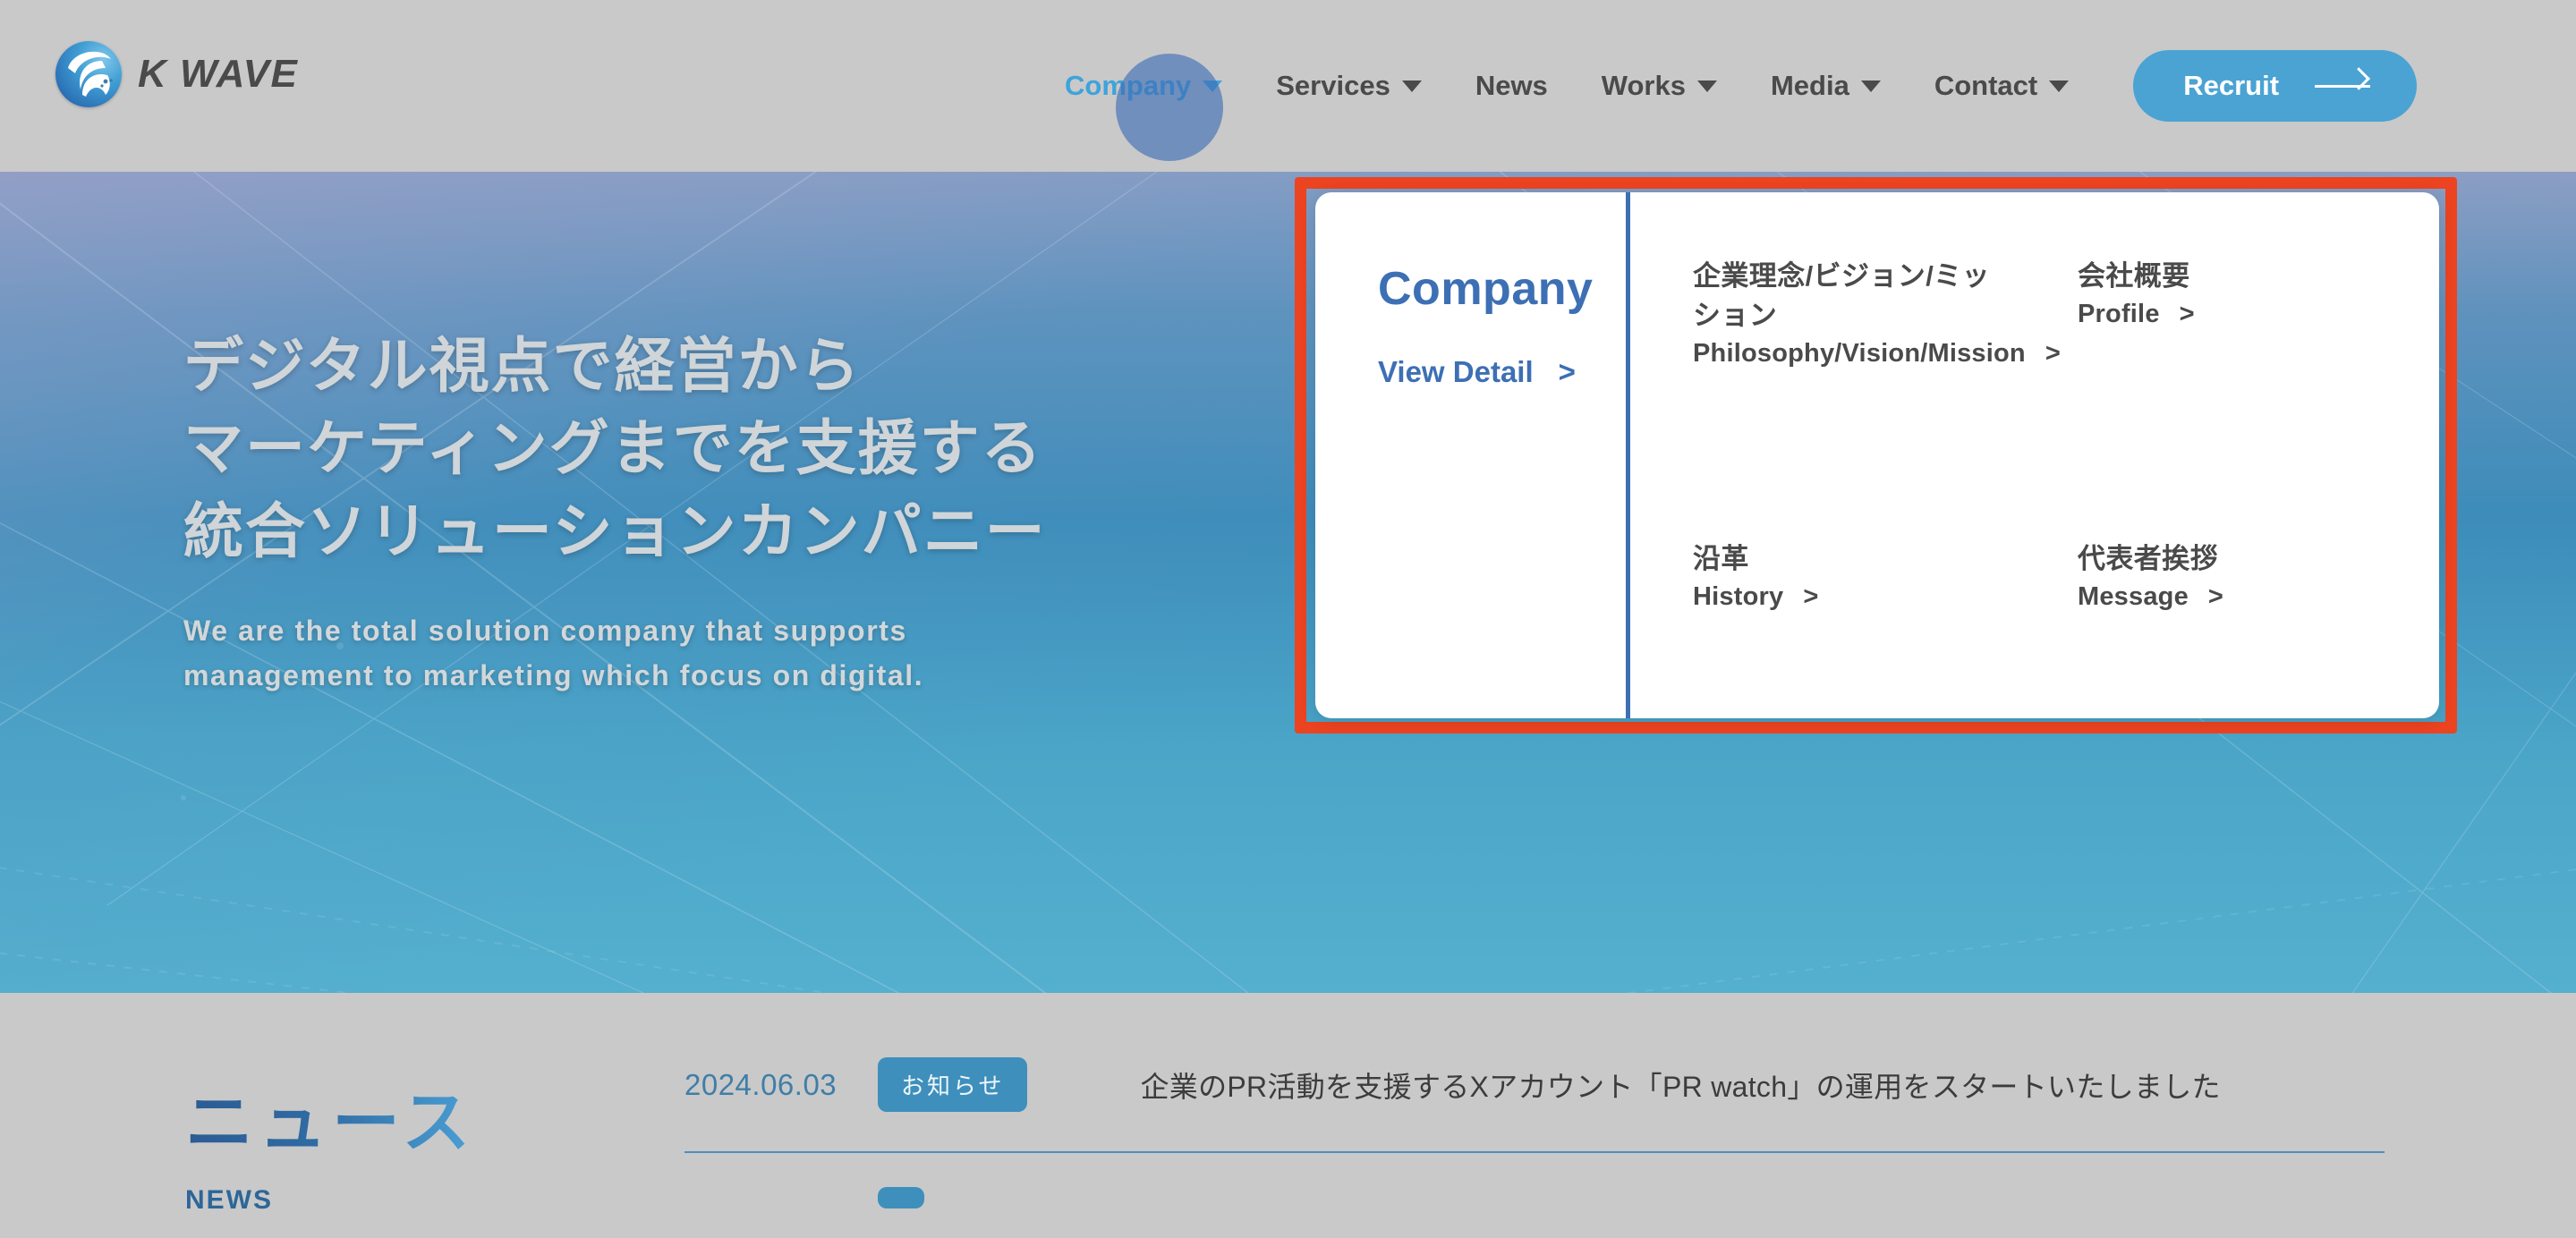 The height and width of the screenshot is (1238, 2576). I want to click on dropdown-item-message-jp: 代表者挨拶, so click(2148, 558).